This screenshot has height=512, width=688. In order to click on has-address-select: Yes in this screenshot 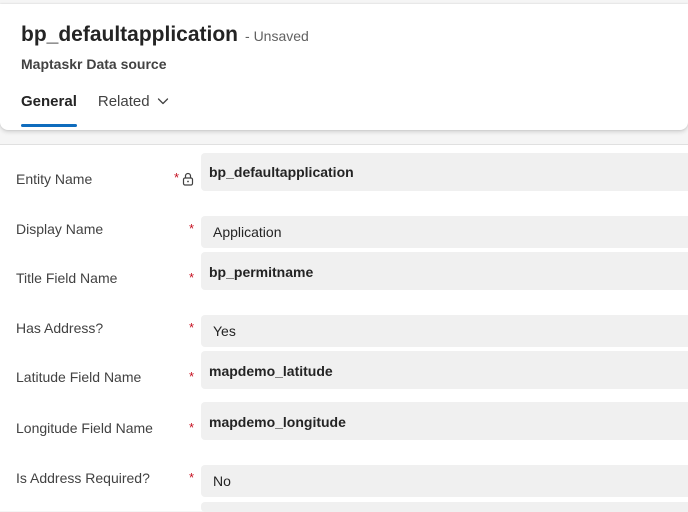, I will do `click(444, 331)`.